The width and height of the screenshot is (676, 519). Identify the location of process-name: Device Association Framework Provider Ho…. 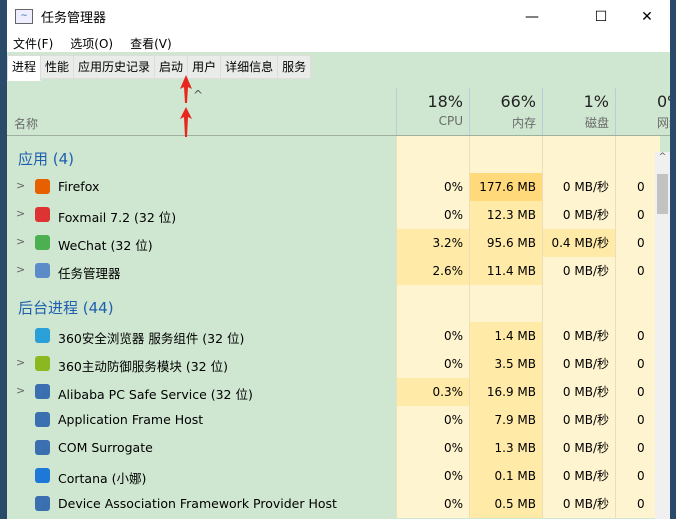
(197, 503).